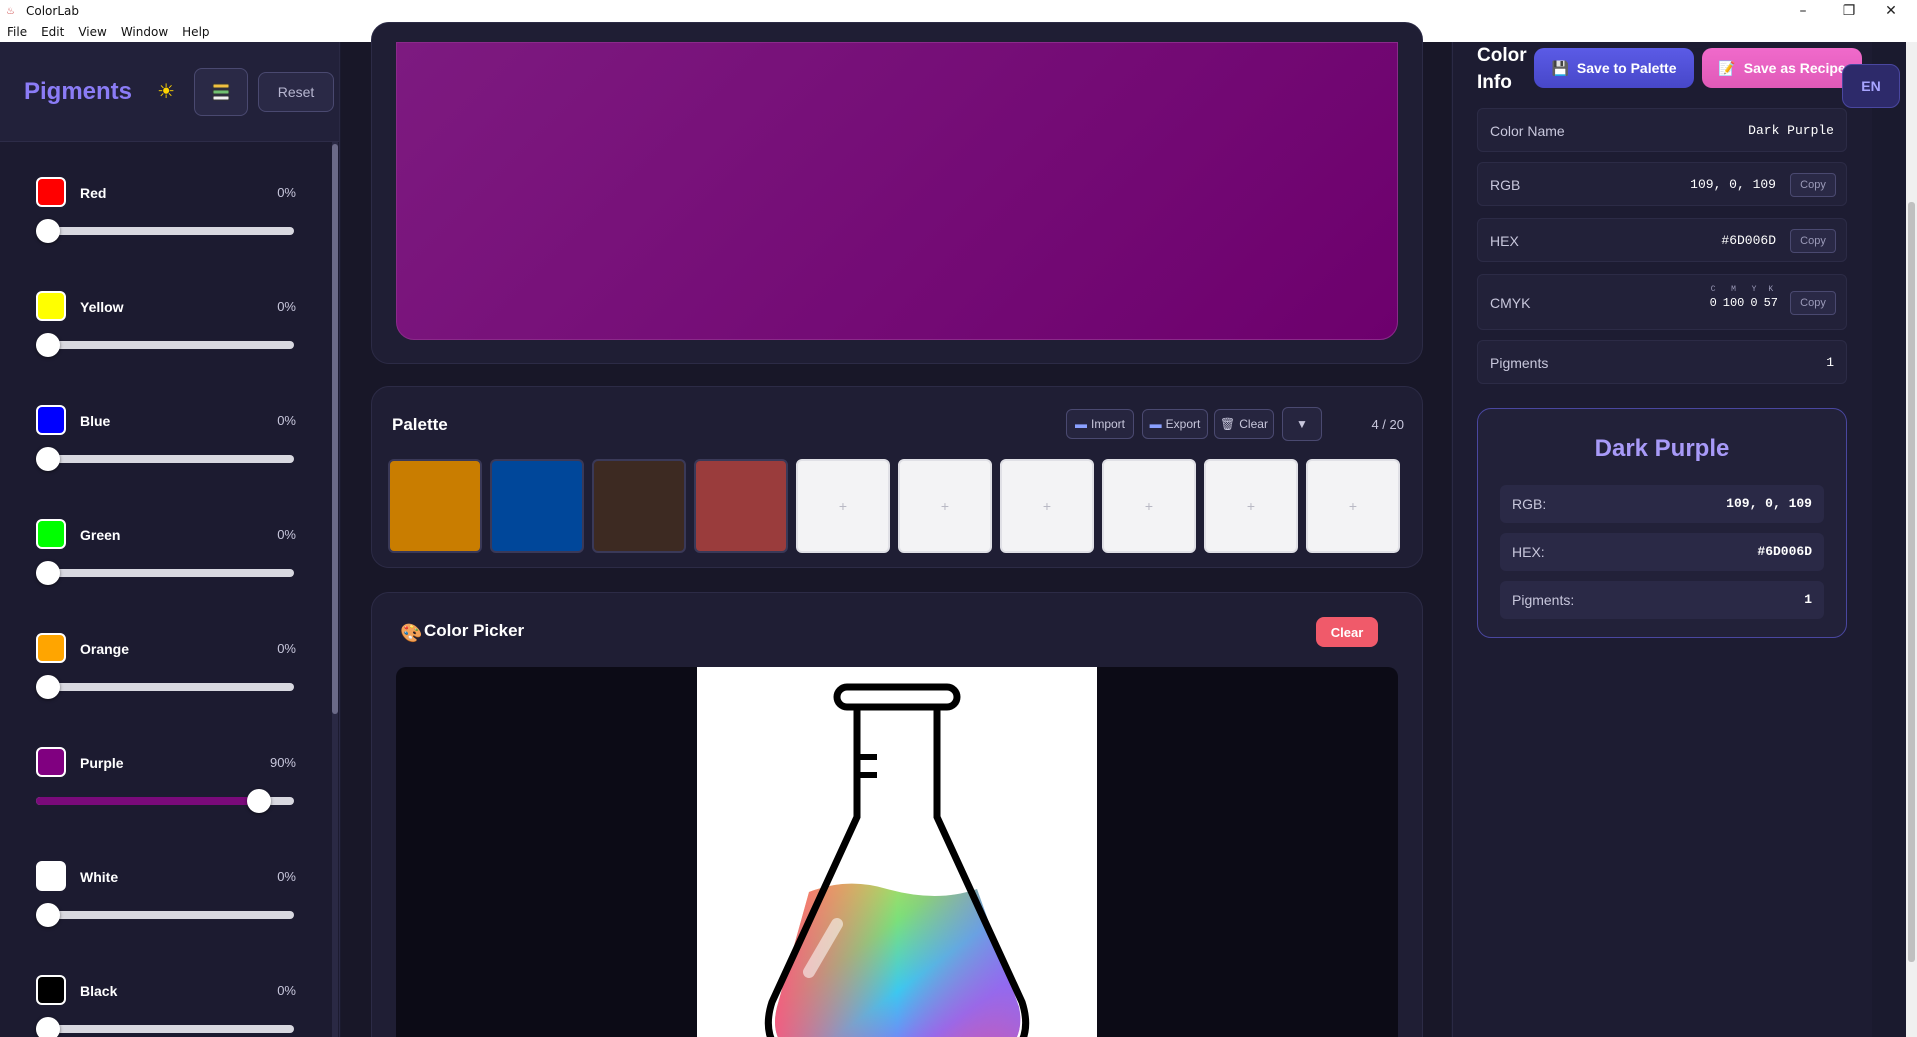  Describe the element at coordinates (1244, 424) in the screenshot. I see `clear-palette-button: 🗑 Clear` at that location.